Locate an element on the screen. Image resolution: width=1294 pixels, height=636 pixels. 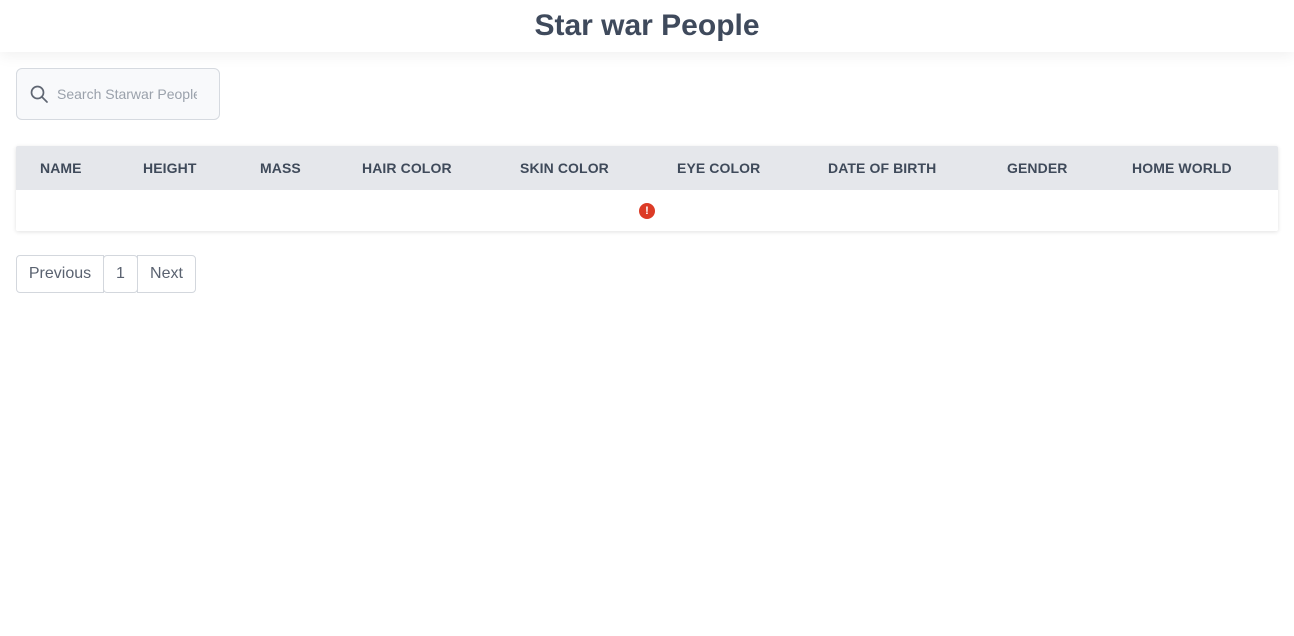
search-icon is located at coordinates (39, 94).